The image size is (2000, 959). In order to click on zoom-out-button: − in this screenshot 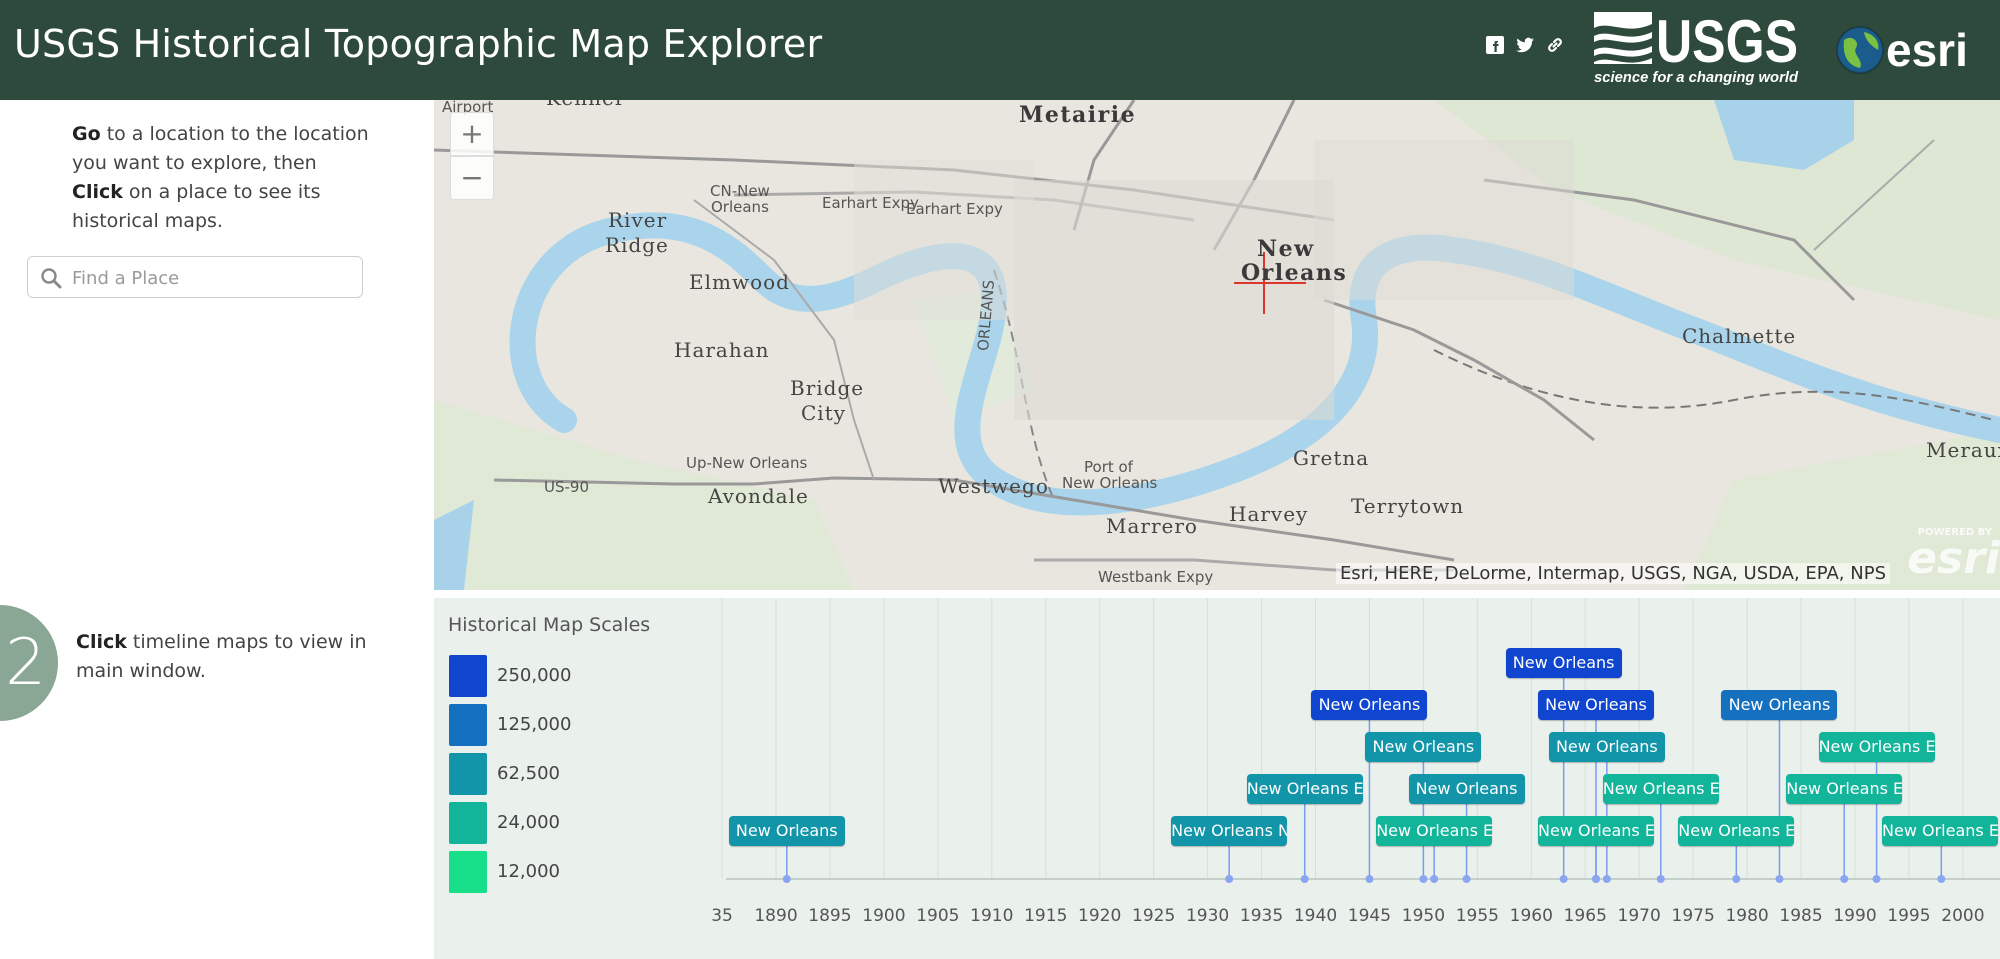, I will do `click(472, 178)`.